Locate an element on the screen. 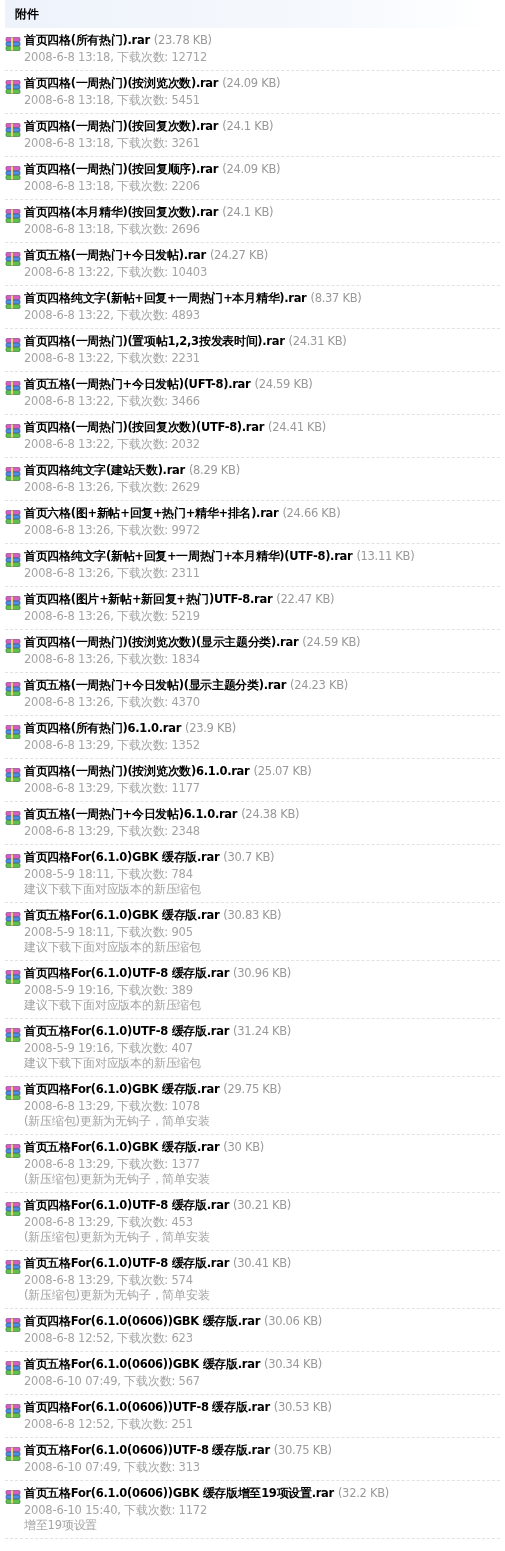 The width and height of the screenshot is (505, 1551). file-link: 首页五格(一周热门+今日发帖)(显示主题分类).rar is located at coordinates (155, 685).